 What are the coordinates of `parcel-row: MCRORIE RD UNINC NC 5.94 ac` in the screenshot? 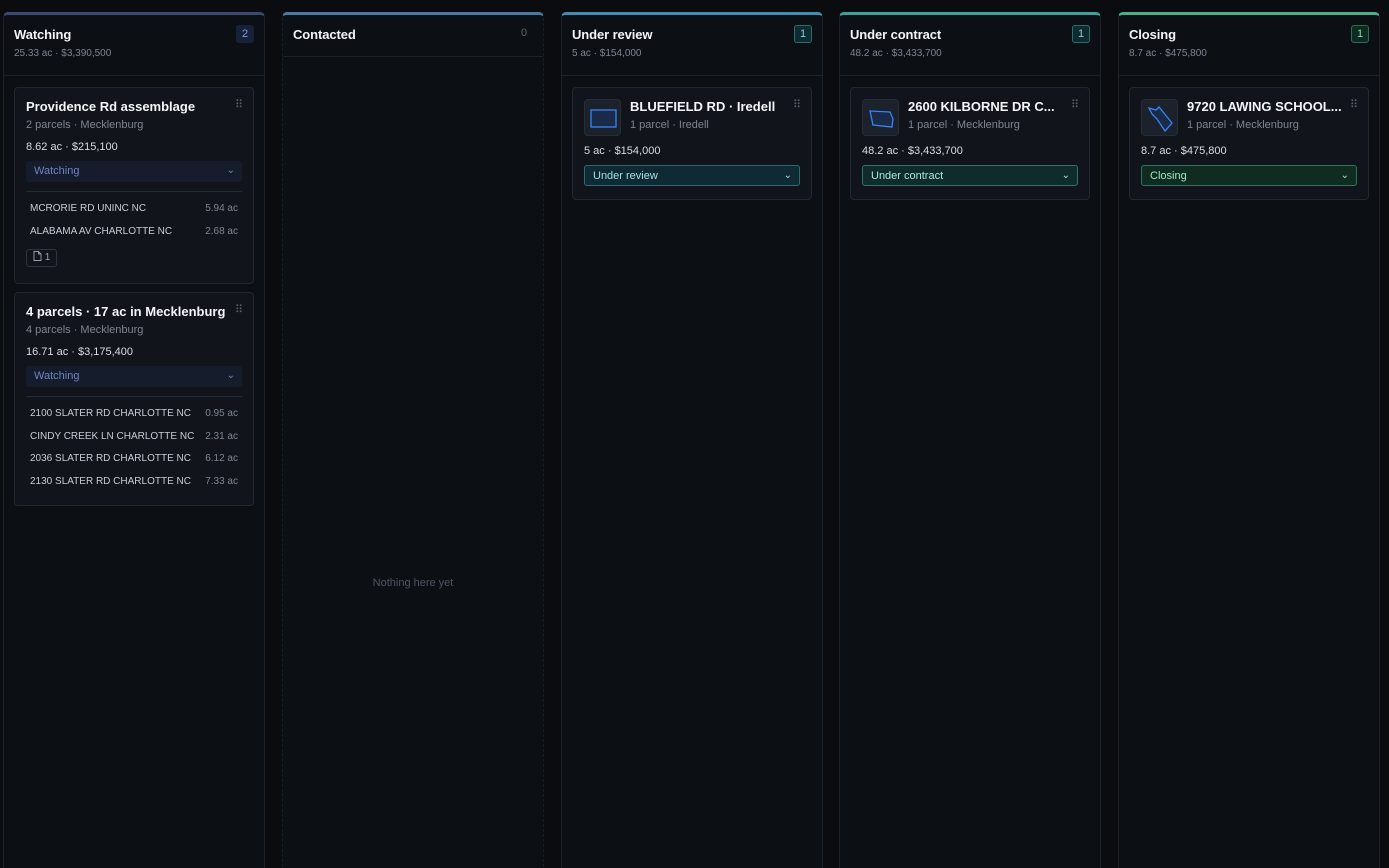 It's located at (134, 209).